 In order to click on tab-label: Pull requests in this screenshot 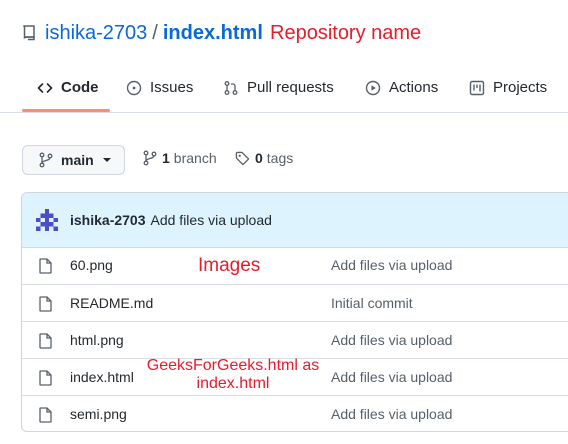, I will do `click(290, 87)`.